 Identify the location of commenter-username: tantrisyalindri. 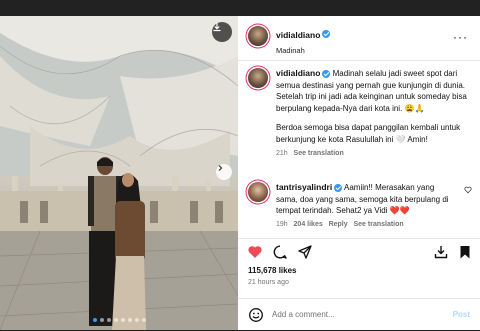
(304, 187).